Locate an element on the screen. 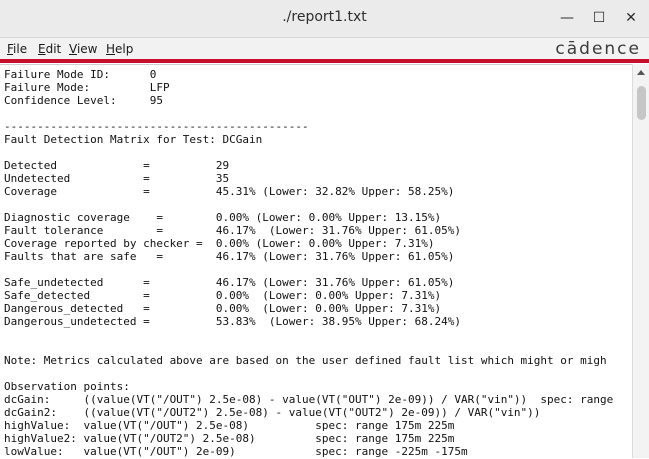 The height and width of the screenshot is (459, 649). report-line: Fault Detection Matrix for Test: DCGain is located at coordinates (133, 139).